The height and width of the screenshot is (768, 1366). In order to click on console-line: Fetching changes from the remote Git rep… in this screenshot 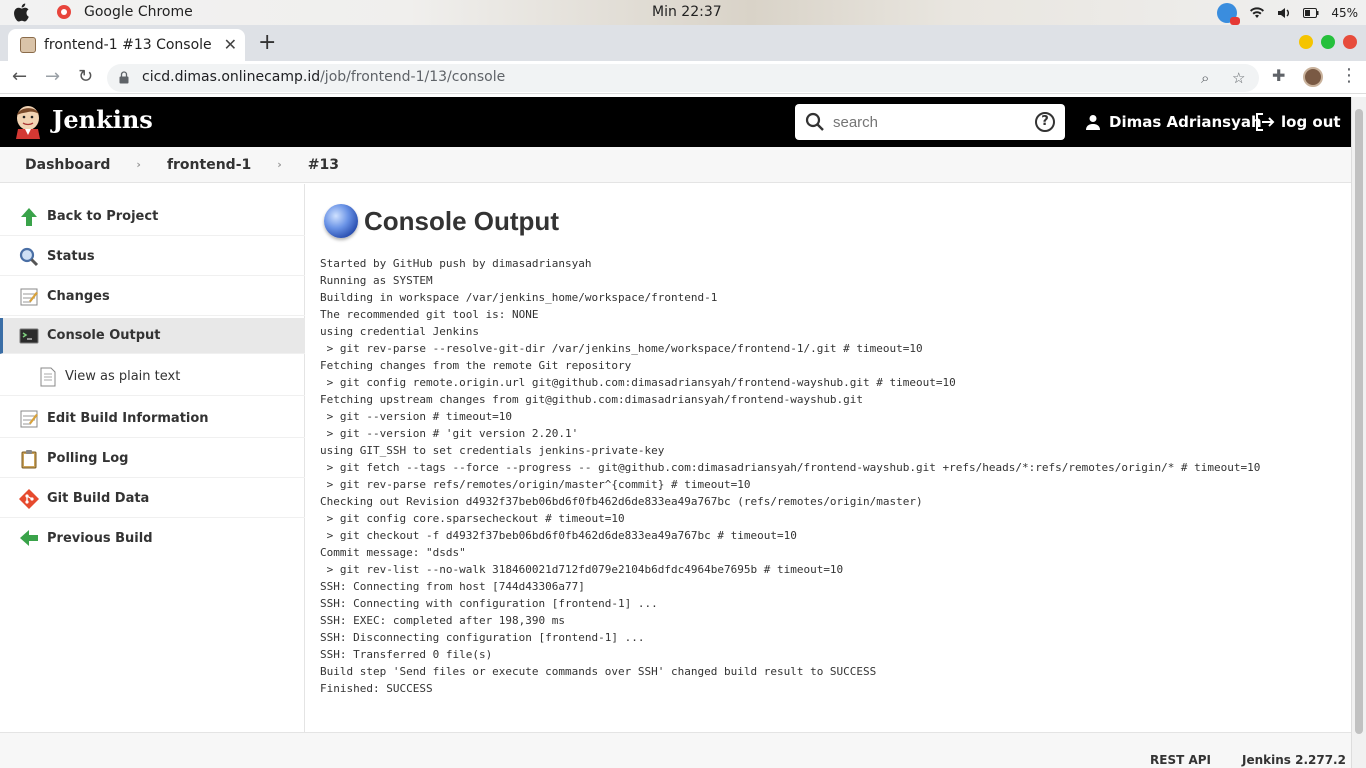, I will do `click(476, 365)`.